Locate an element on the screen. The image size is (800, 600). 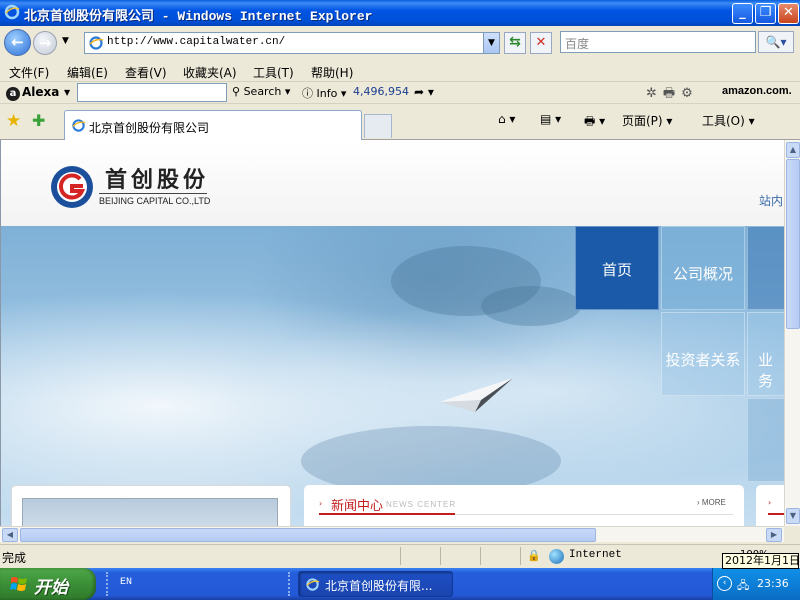
clock: 23:36 is located at coordinates (773, 583).